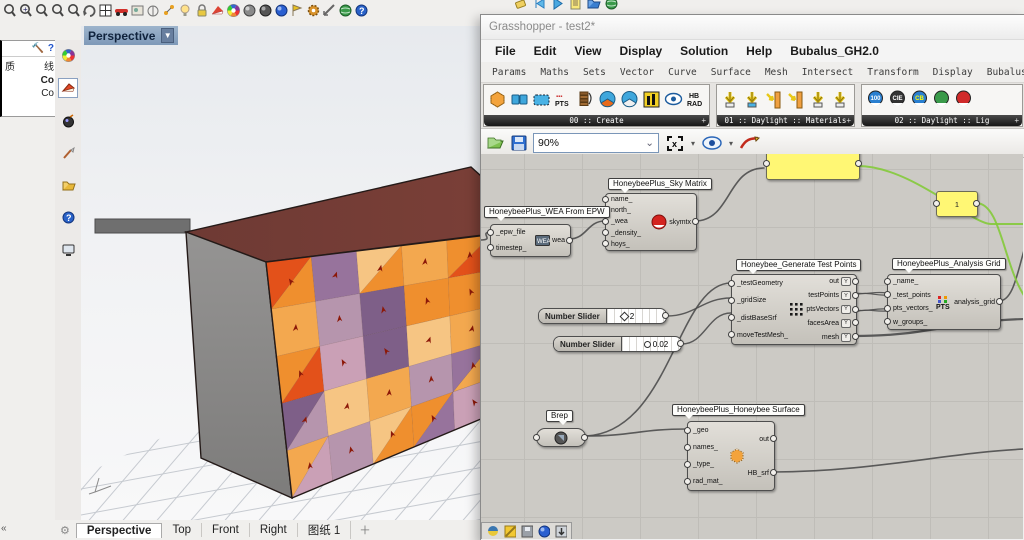 The image size is (1024, 540). I want to click on slider-track: 0.02, so click(651, 344).